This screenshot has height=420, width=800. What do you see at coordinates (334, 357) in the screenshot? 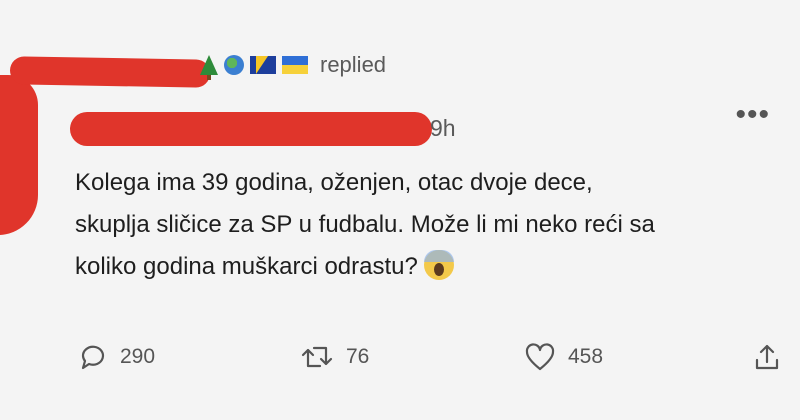
I see `retweet-button: 76` at bounding box center [334, 357].